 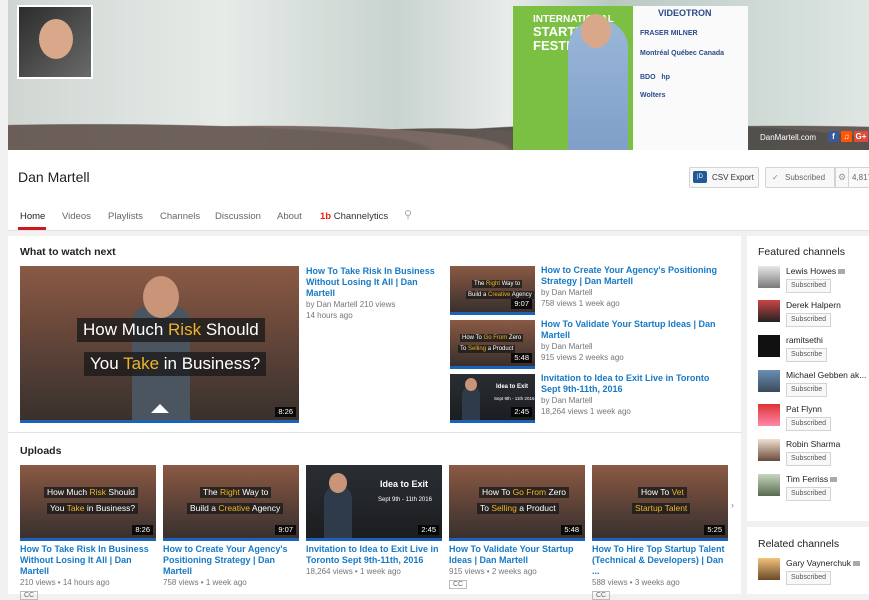 What do you see at coordinates (827, 479) in the screenshot?
I see `channel-name-link: Tim Ferriss` at bounding box center [827, 479].